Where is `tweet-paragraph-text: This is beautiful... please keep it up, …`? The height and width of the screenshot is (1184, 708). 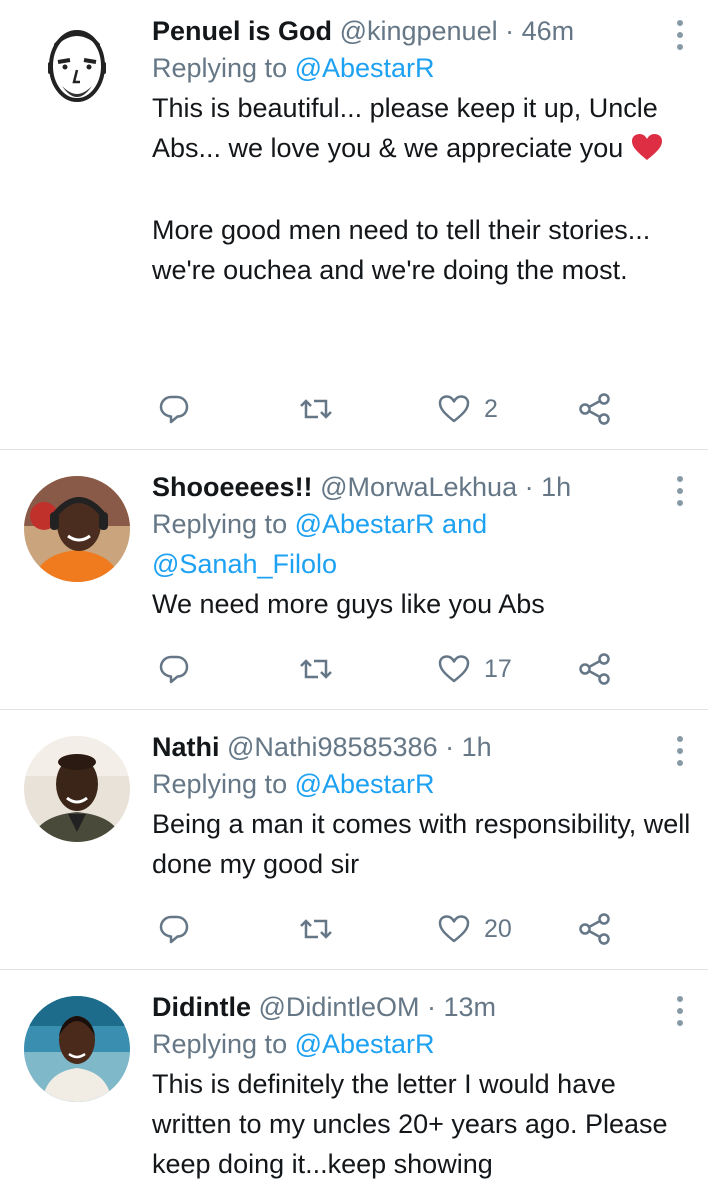
tweet-paragraph-text: This is beautiful... please keep it up, … is located at coordinates (405, 128).